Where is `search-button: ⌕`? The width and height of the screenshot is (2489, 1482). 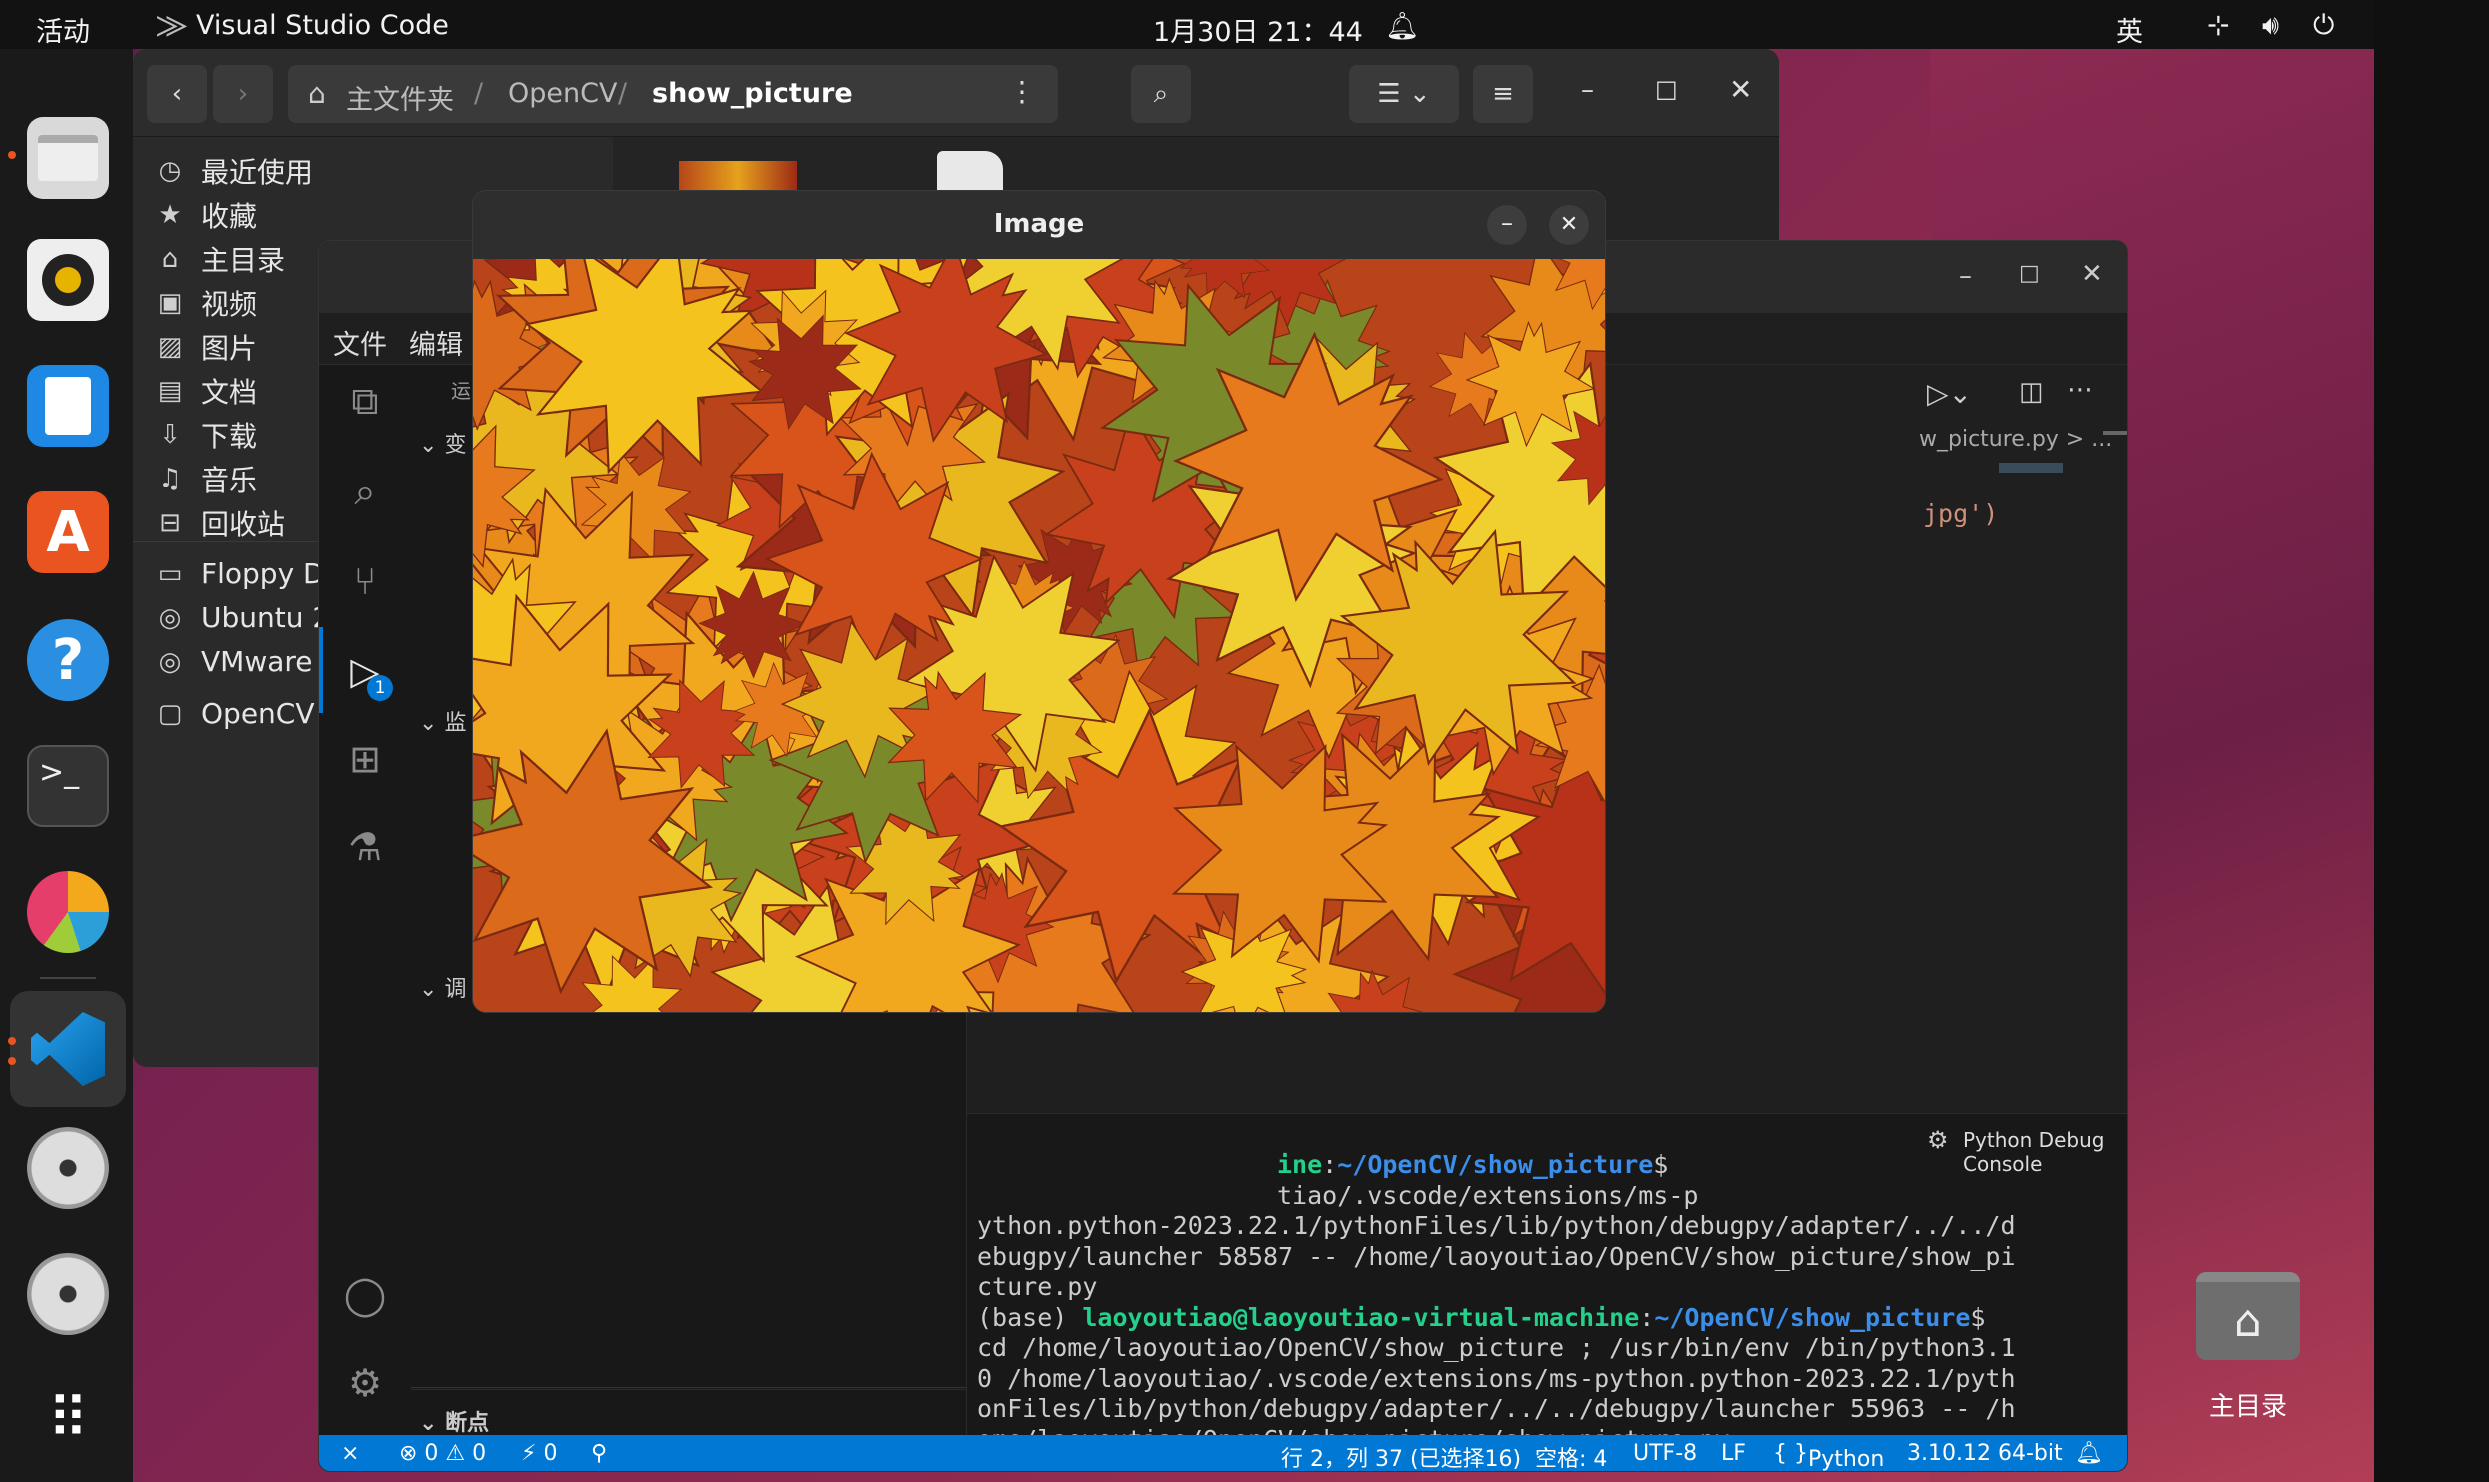
search-button: ⌕ is located at coordinates (1161, 94).